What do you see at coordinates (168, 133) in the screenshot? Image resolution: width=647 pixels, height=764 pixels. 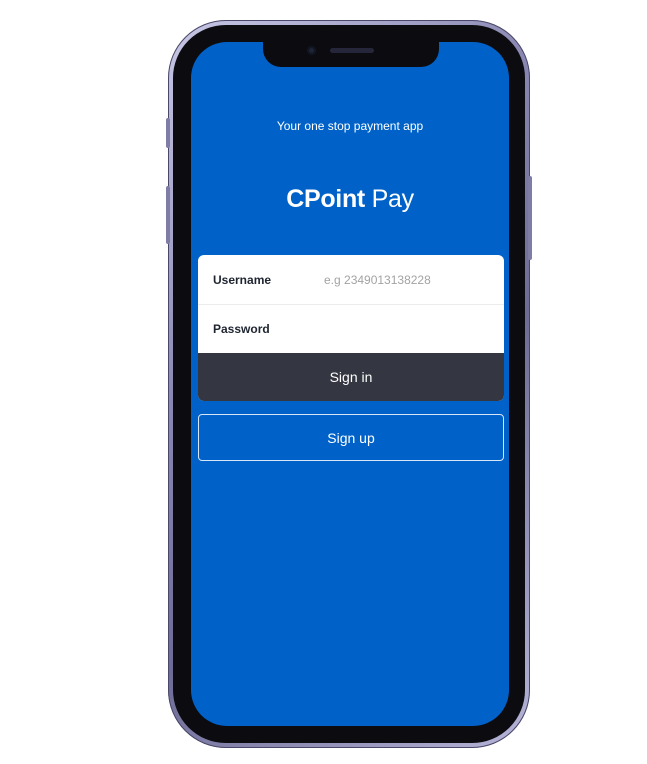 I see `side-button-left-upper` at bounding box center [168, 133].